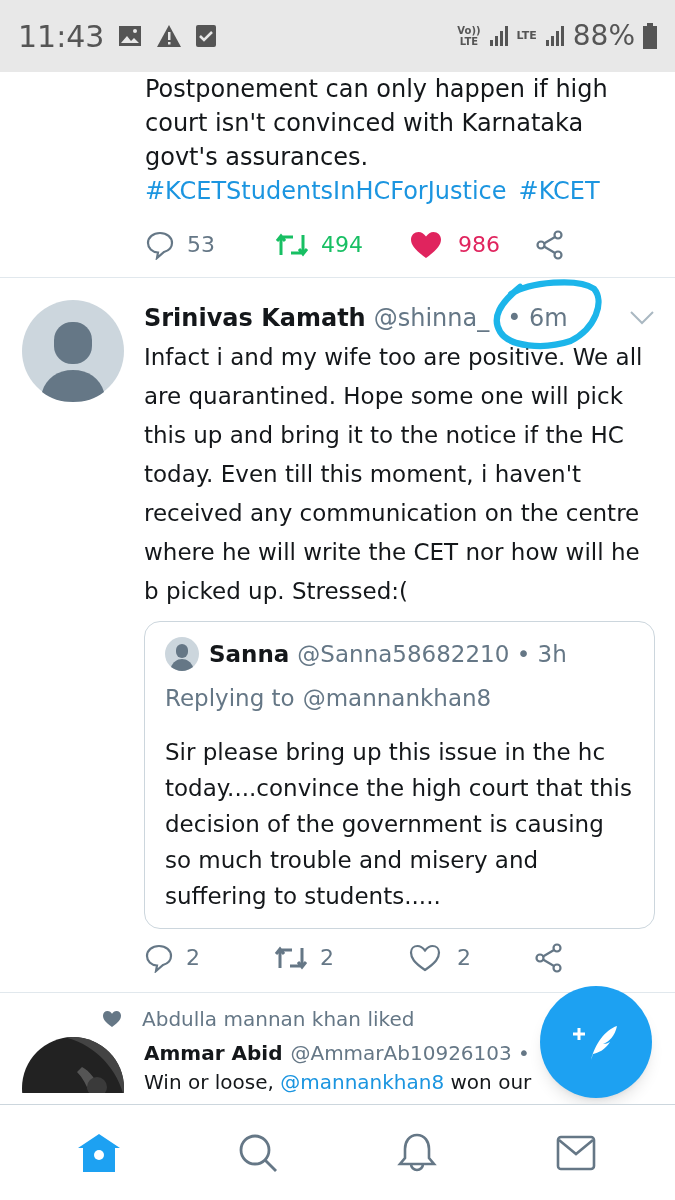 This screenshot has width=675, height=1200. What do you see at coordinates (559, 191) in the screenshot?
I see `hashtag-link: #KCET` at bounding box center [559, 191].